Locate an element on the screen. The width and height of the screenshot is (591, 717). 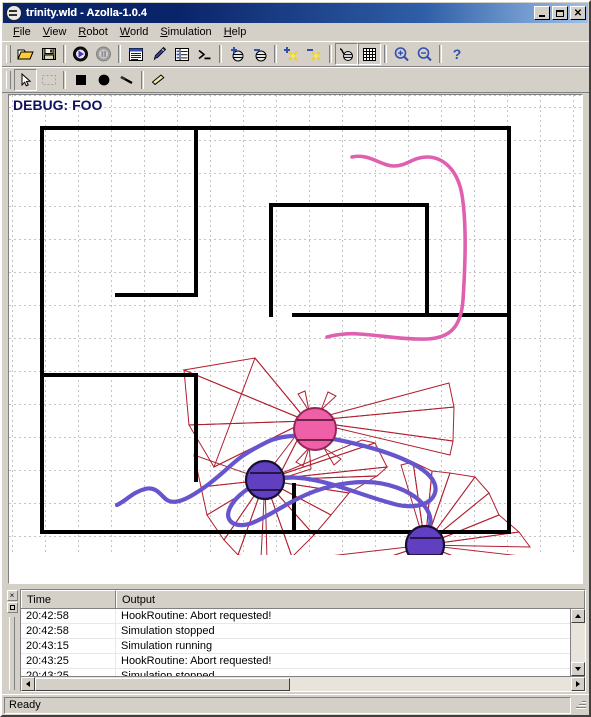
menu-item-help: Help is located at coordinates (235, 32).